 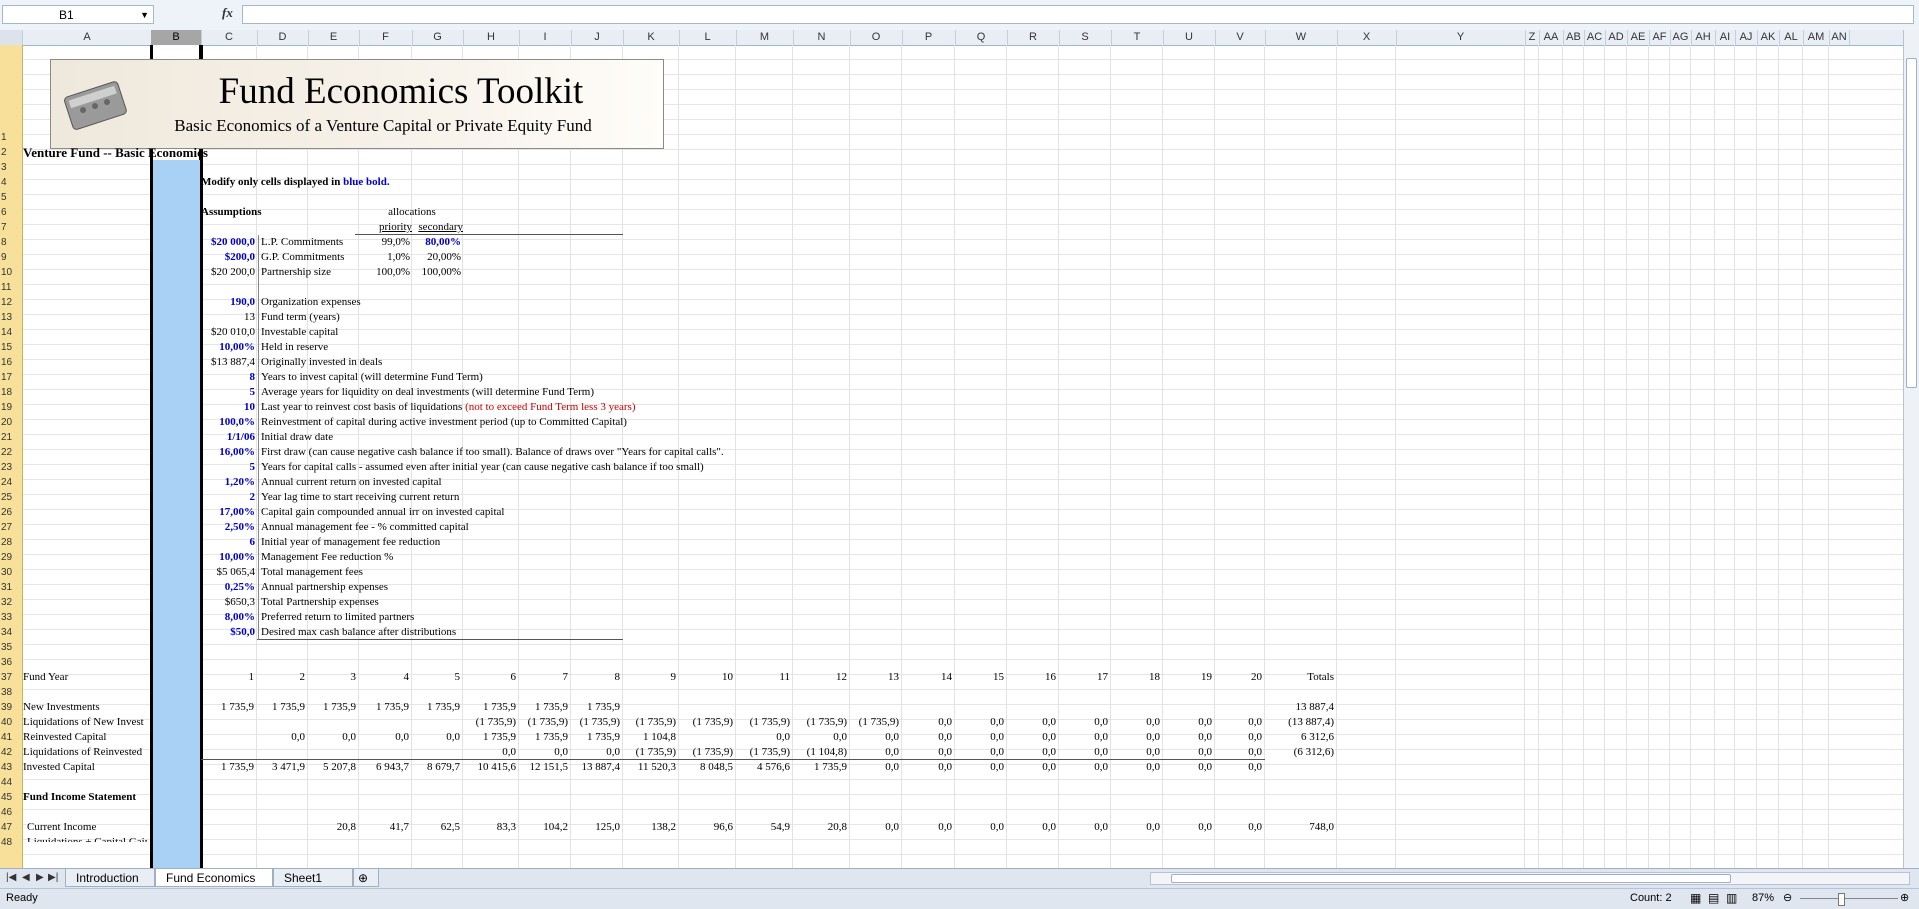 I want to click on table-value: 1 104,8, so click(x=649, y=737).